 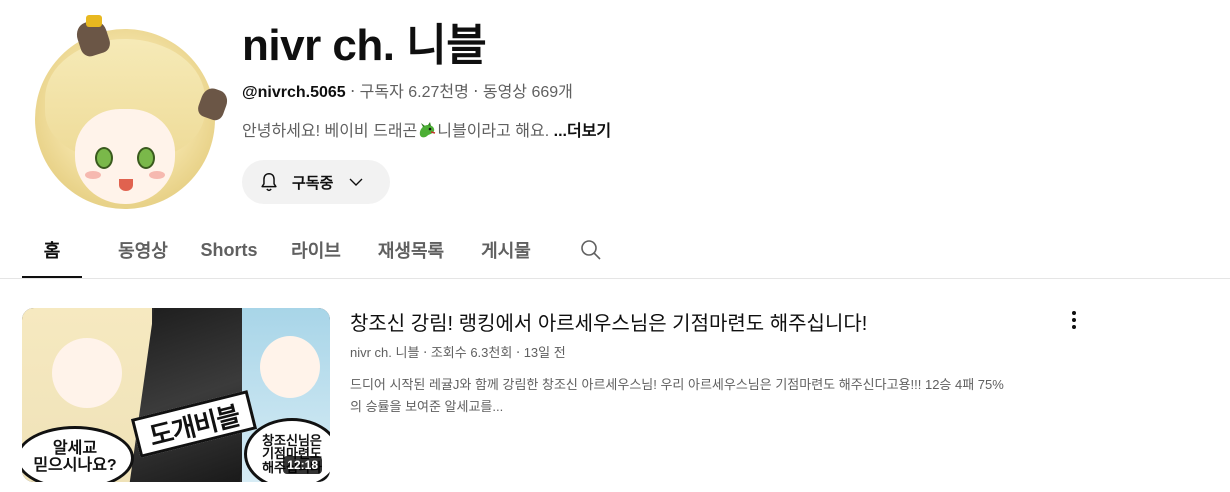 I want to click on search-icon, so click(x=591, y=250).